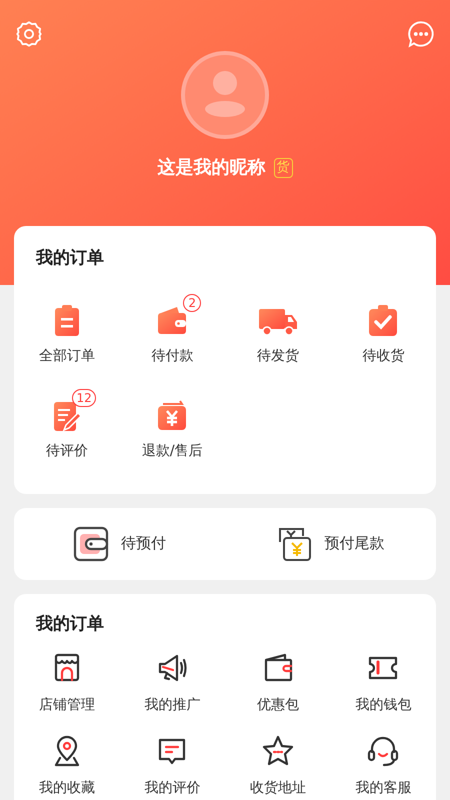 Image resolution: width=450 pixels, height=800 pixels. What do you see at coordinates (277, 328) in the screenshot?
I see `order-status-item: 待发货` at bounding box center [277, 328].